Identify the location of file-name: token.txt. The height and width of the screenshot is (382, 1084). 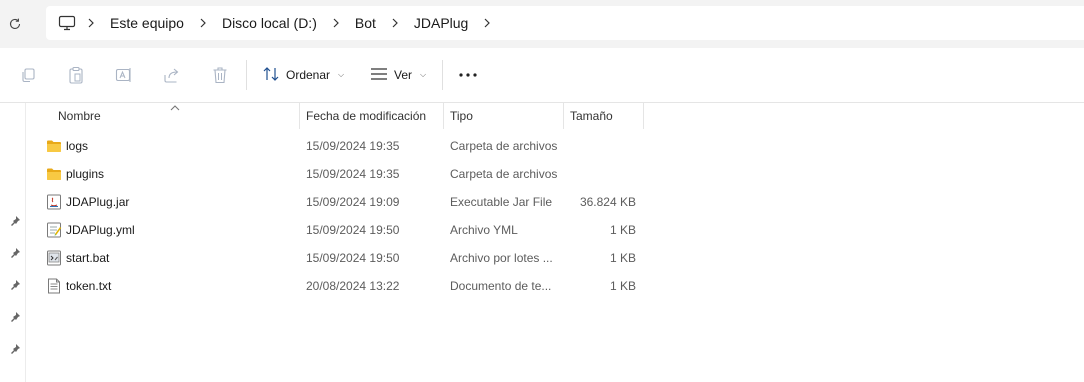
(89, 286).